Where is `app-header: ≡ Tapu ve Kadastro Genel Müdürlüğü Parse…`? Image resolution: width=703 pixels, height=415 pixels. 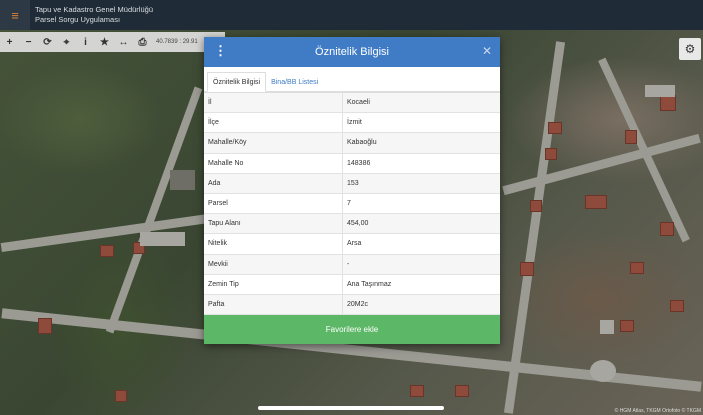
app-header: ≡ Tapu ve Kadastro Genel Müdürlüğü Parse… is located at coordinates (351, 15).